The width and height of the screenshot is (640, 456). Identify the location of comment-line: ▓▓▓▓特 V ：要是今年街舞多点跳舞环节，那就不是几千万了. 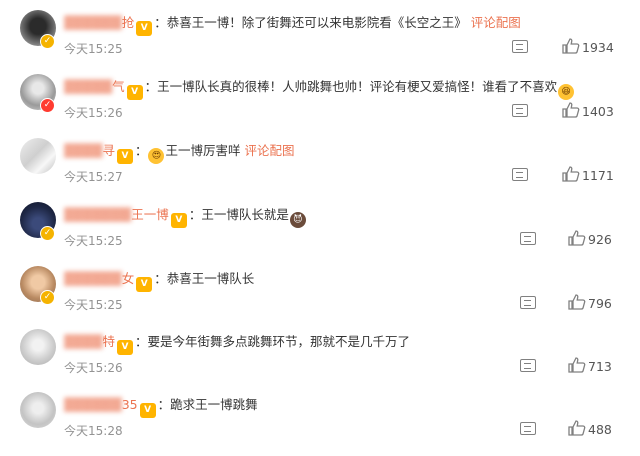
(342, 344).